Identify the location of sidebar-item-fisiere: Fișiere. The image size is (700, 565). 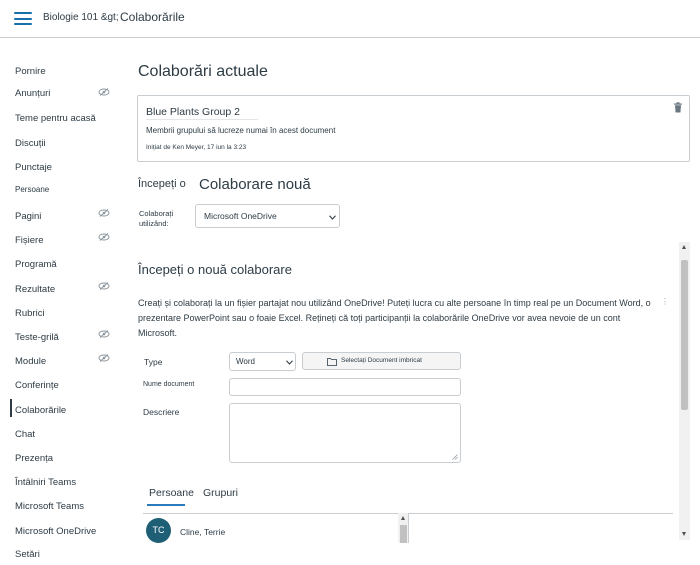
(29, 240).